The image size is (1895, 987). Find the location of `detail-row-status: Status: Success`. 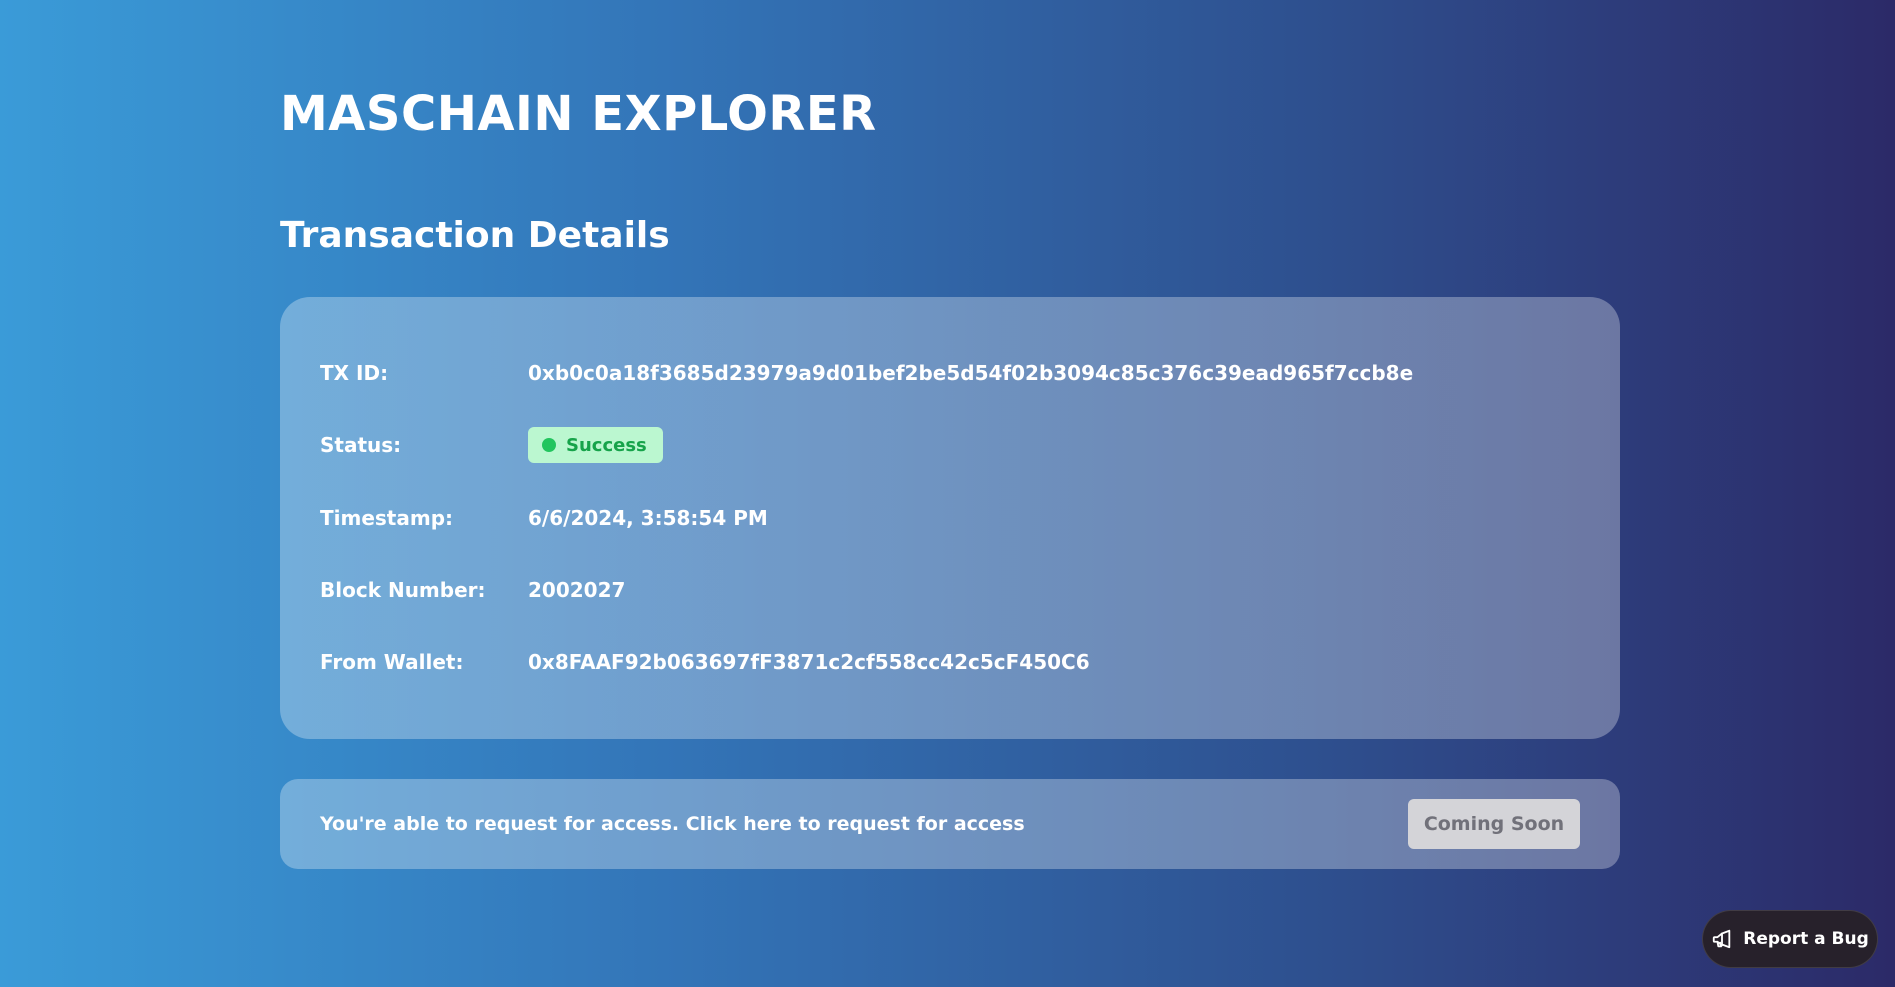

detail-row-status: Status: Success is located at coordinates (950, 445).